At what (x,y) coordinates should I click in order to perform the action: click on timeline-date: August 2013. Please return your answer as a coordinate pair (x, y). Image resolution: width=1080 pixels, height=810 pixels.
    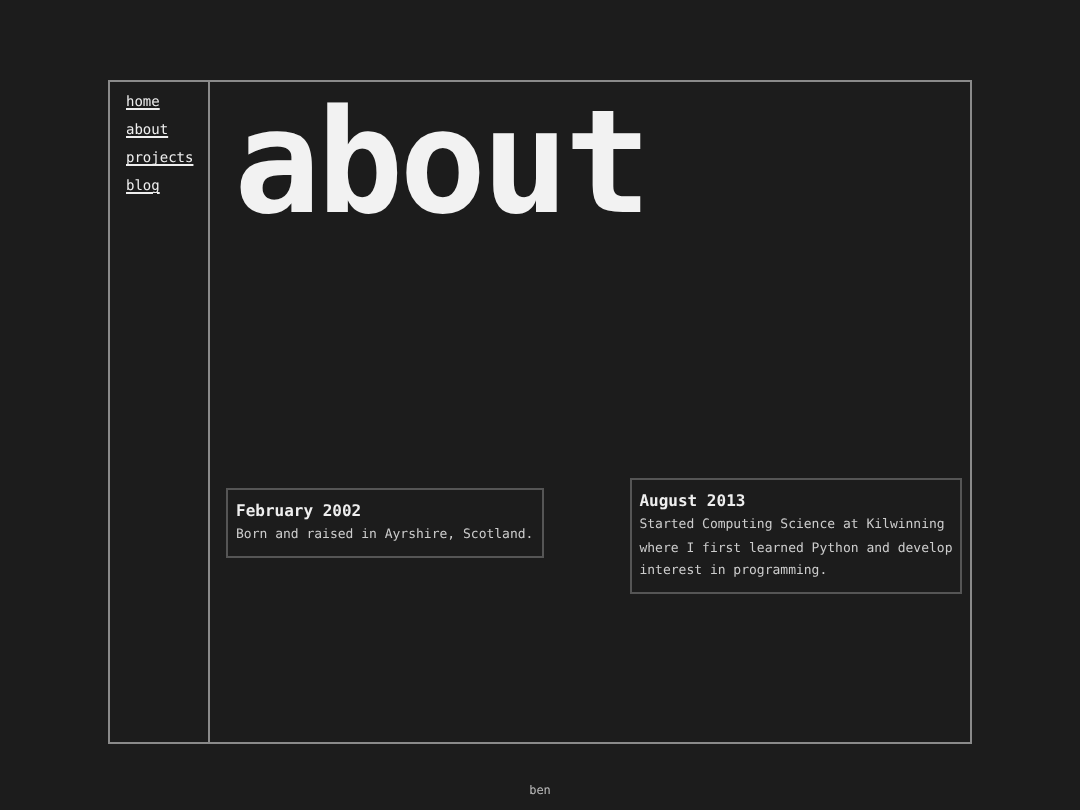
    Looking at the image, I should click on (693, 502).